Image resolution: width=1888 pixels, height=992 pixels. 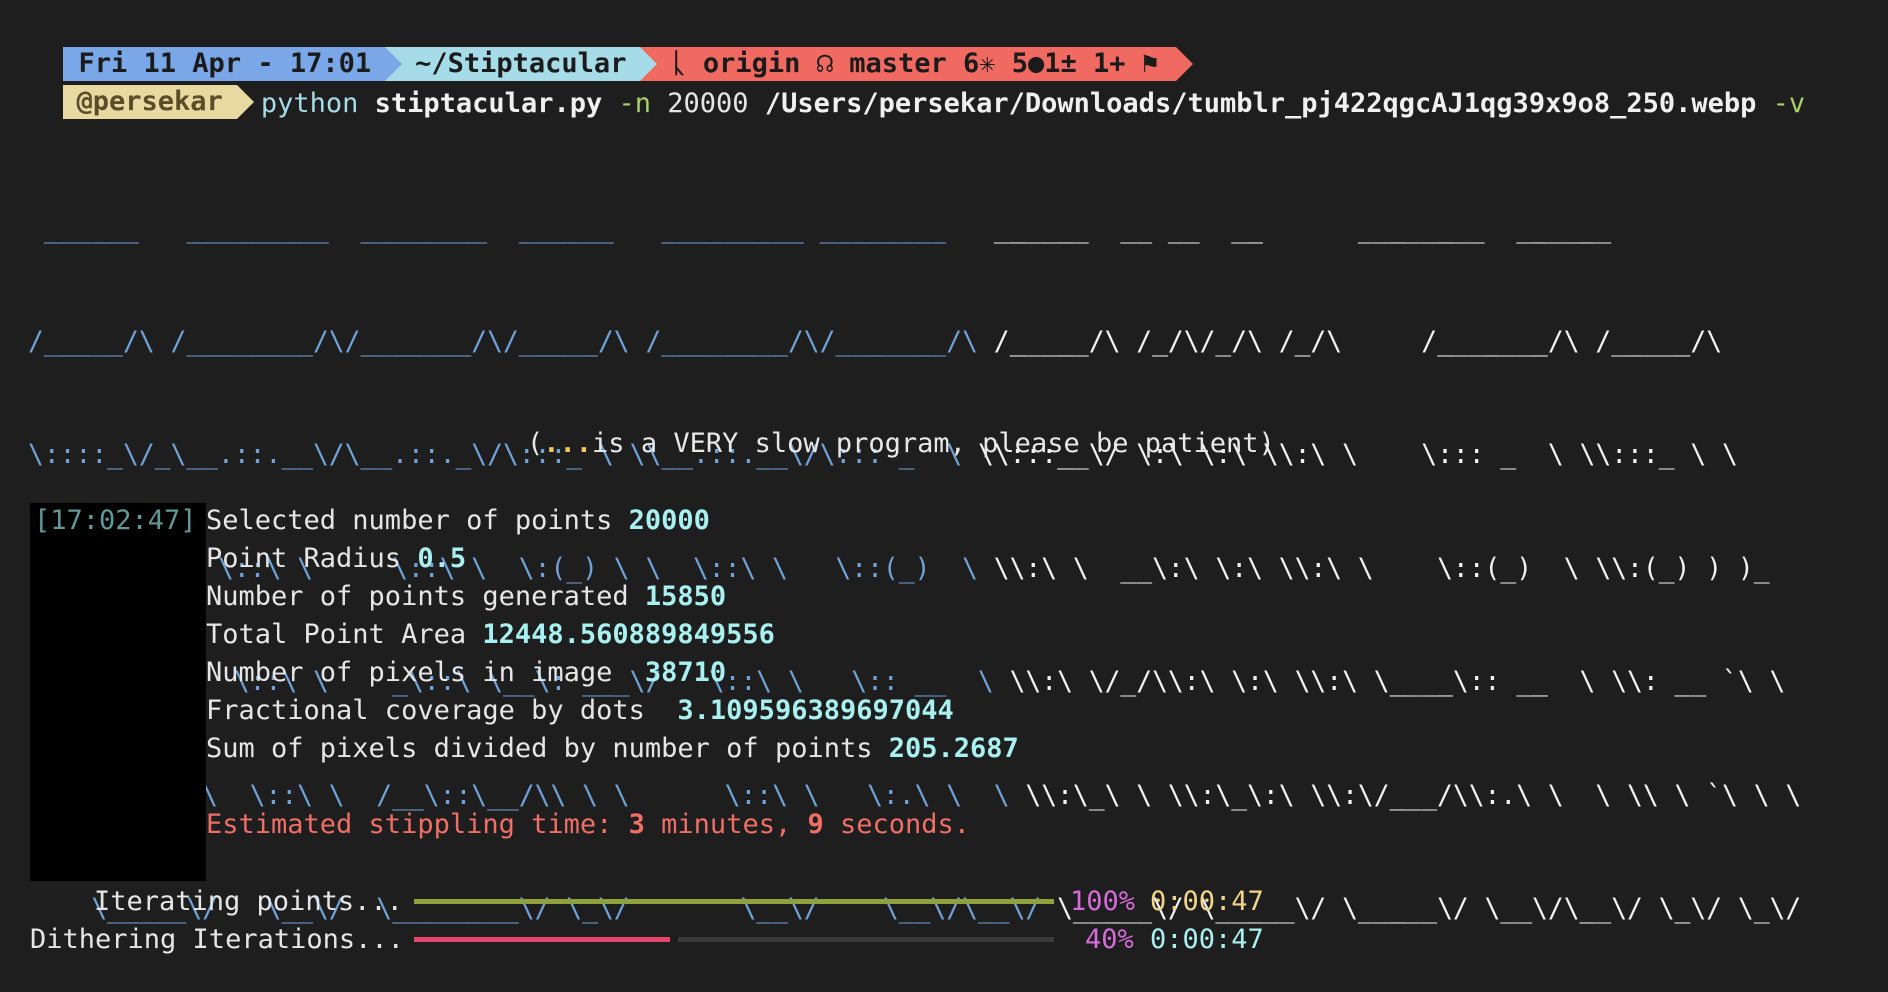 I want to click on estimate-seconds: 9, so click(x=815, y=824).